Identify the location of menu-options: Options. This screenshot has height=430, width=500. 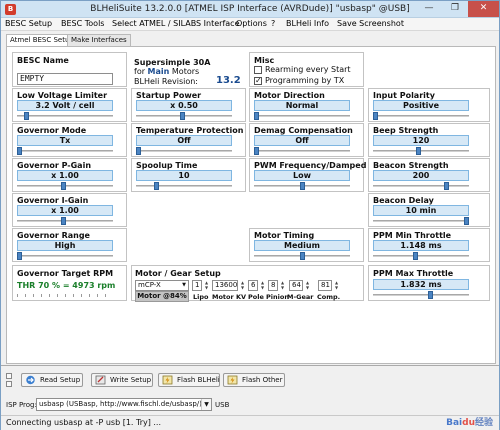
(251, 23).